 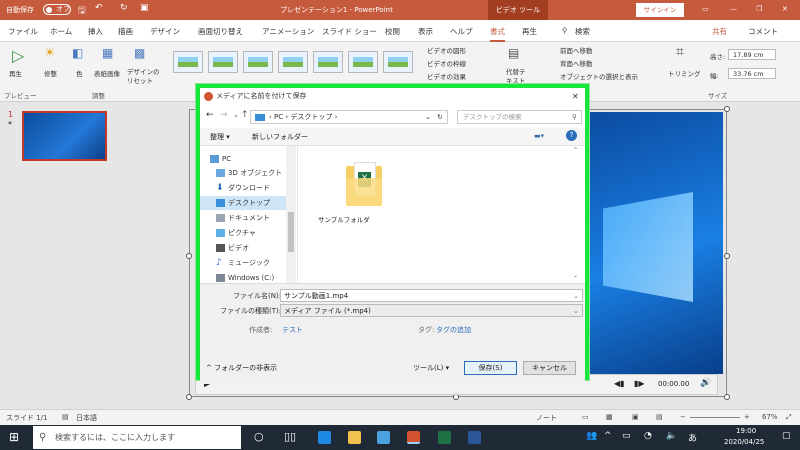 What do you see at coordinates (705, 383) in the screenshot?
I see `volume-icon: 🔊` at bounding box center [705, 383].